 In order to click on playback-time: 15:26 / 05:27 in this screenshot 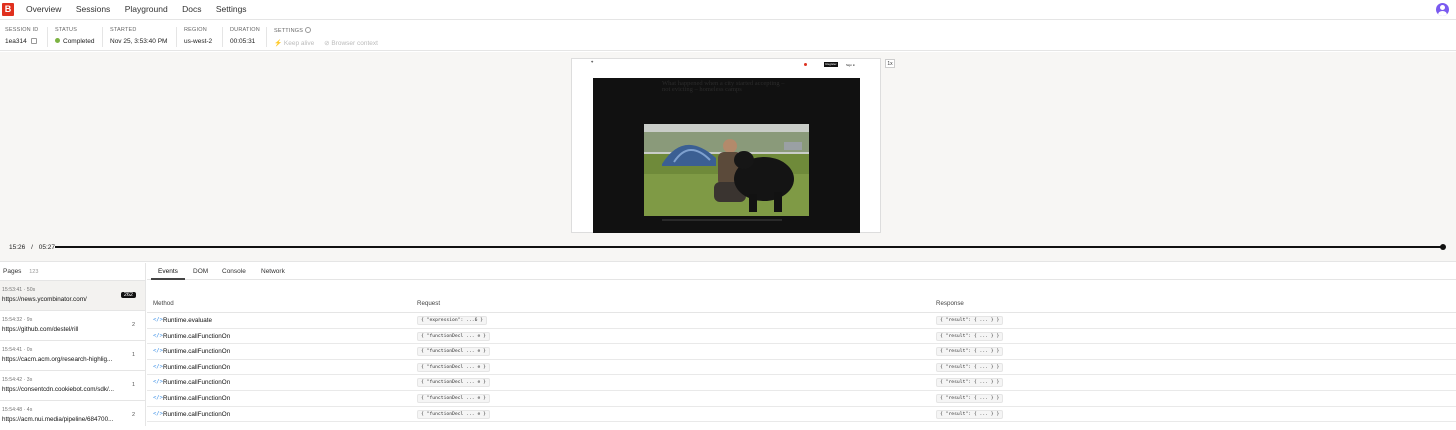, I will do `click(32, 247)`.